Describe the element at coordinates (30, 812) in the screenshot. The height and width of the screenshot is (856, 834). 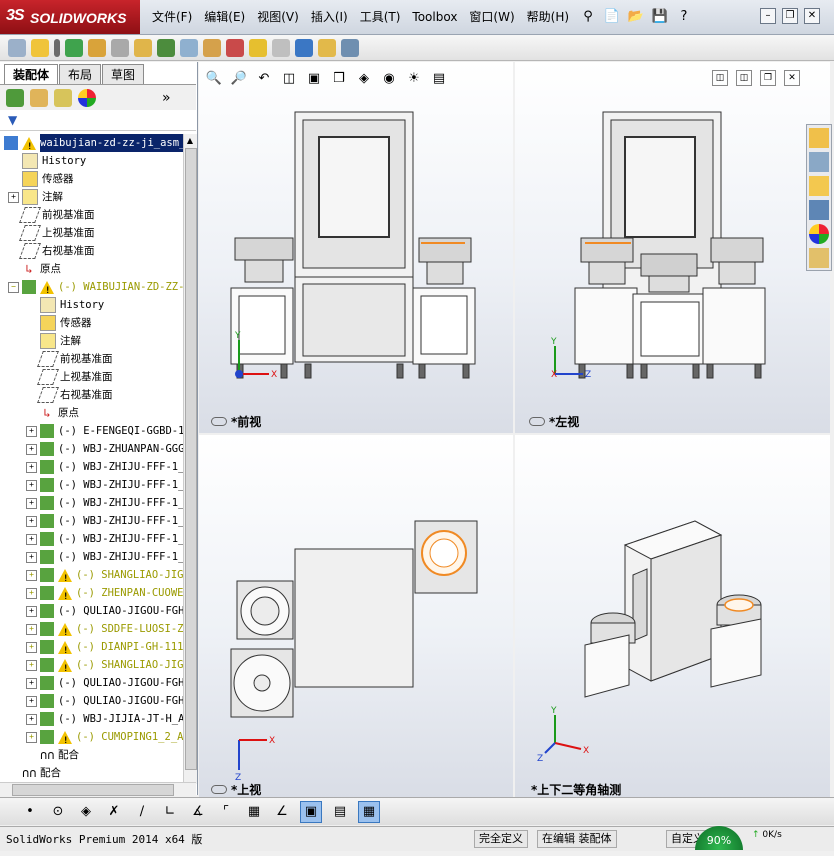
I see `point-icon: •` at that location.